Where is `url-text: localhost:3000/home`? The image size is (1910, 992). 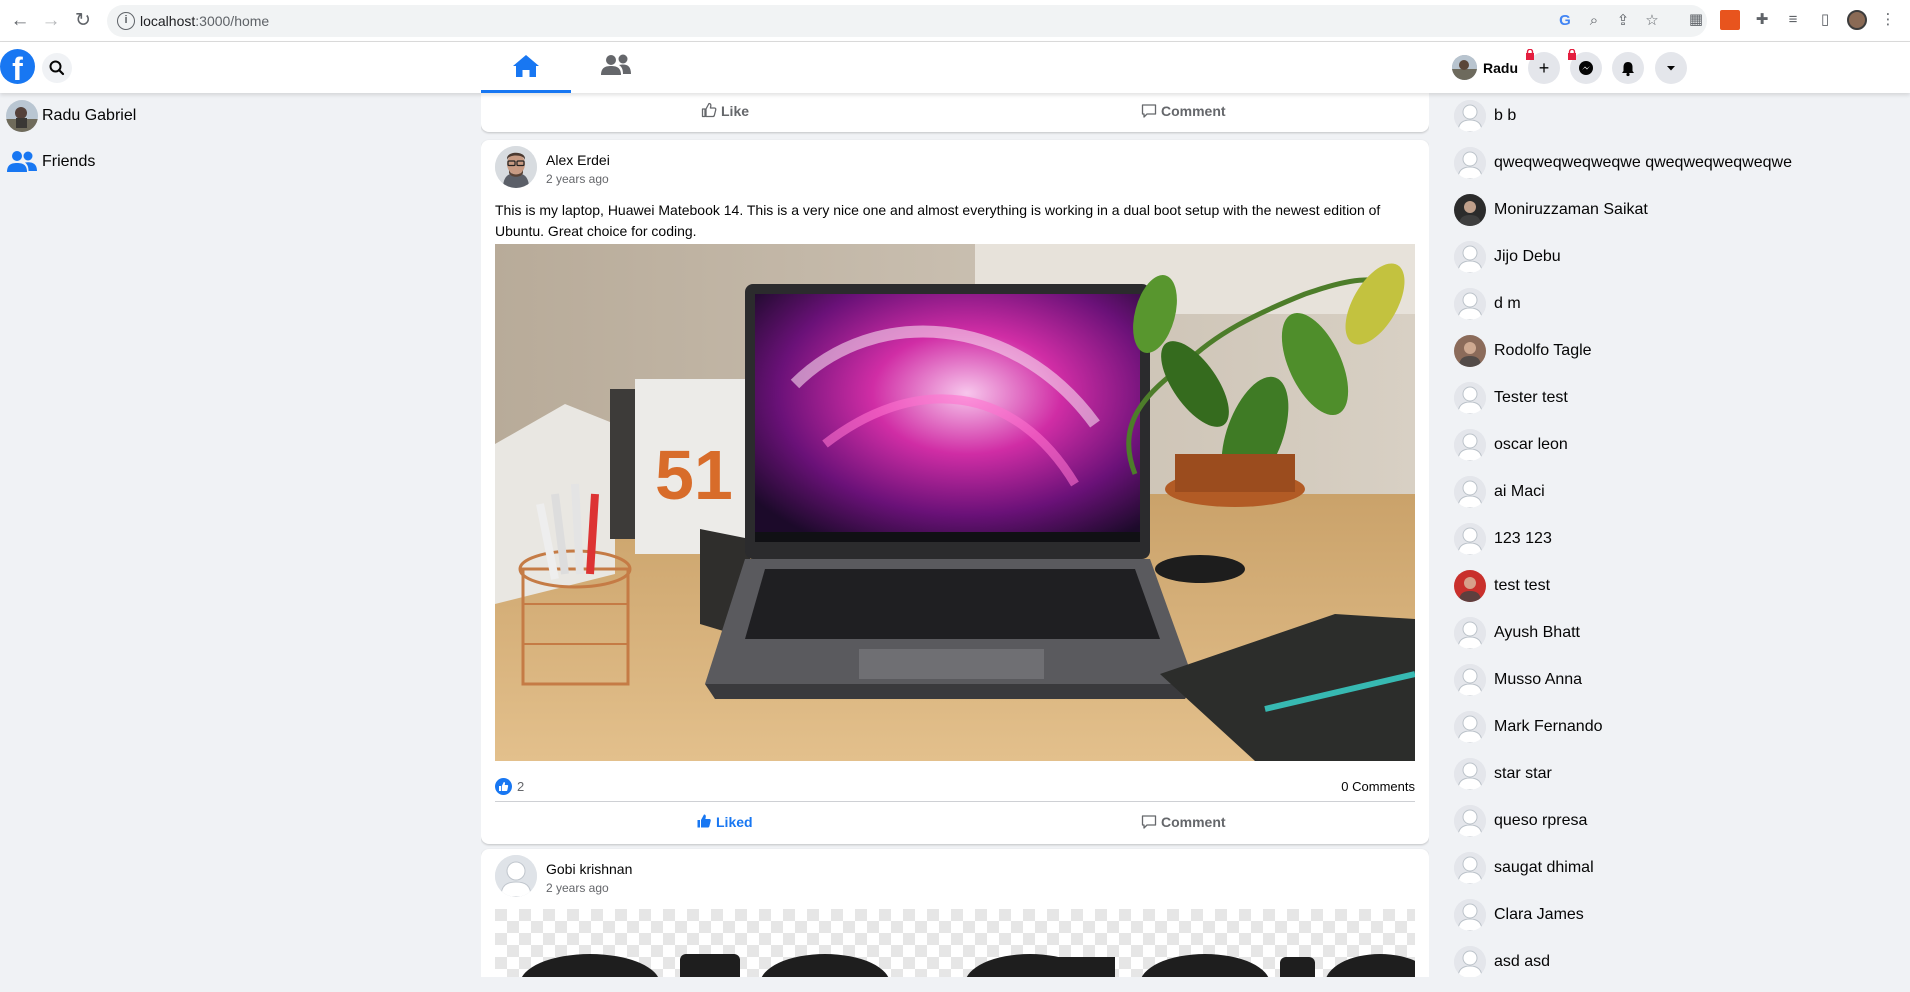
url-text: localhost:3000/home is located at coordinates (205, 21).